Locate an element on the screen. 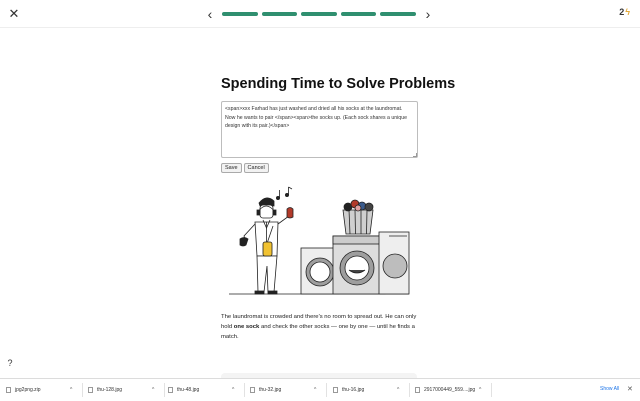 Image resolution: width=640 pixels, height=401 pixels. download-filename: thu-16.jpg is located at coordinates (353, 390).